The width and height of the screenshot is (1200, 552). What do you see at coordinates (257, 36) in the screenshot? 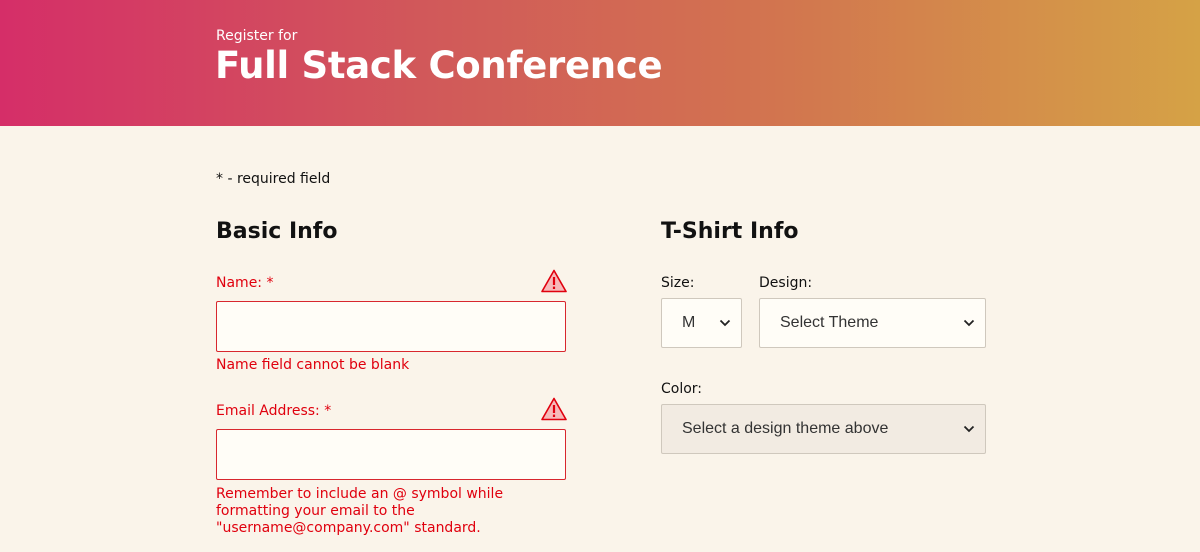
I see `header-subtitle: Register for` at bounding box center [257, 36].